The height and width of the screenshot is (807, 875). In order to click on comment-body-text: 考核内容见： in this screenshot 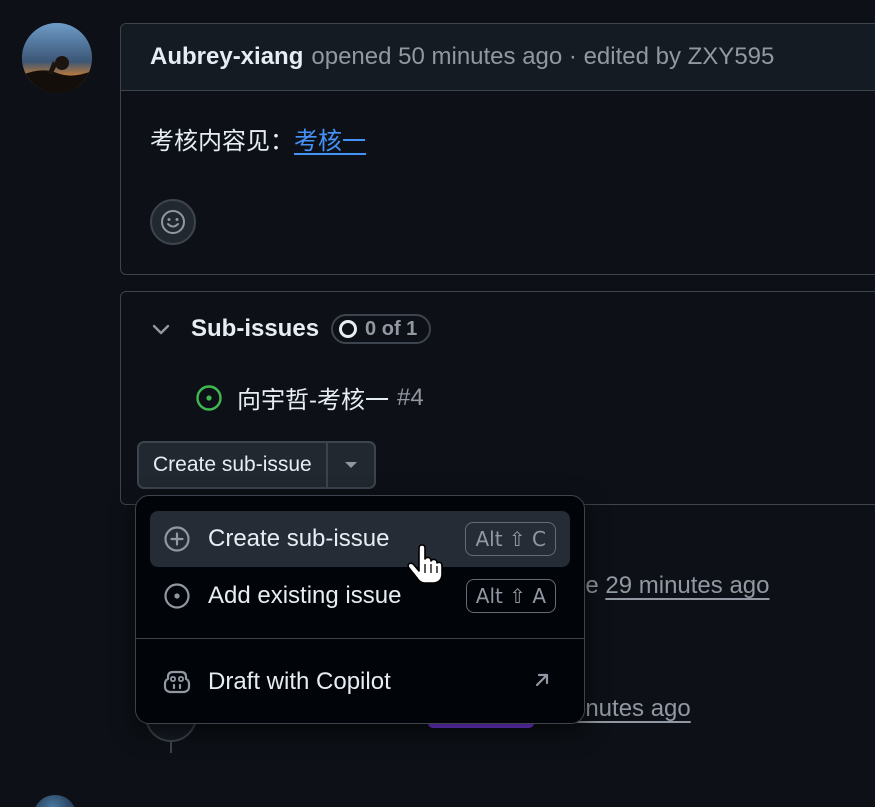, I will do `click(222, 141)`.